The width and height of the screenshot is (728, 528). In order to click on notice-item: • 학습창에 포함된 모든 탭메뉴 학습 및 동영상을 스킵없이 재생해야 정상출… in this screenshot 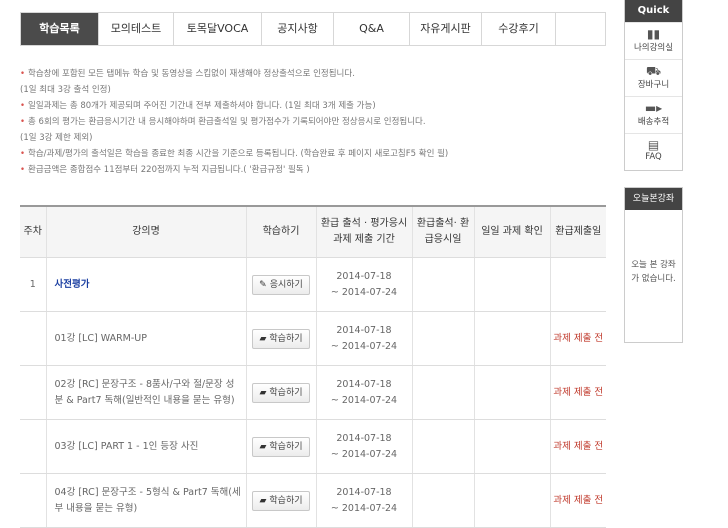, I will do `click(187, 74)`.